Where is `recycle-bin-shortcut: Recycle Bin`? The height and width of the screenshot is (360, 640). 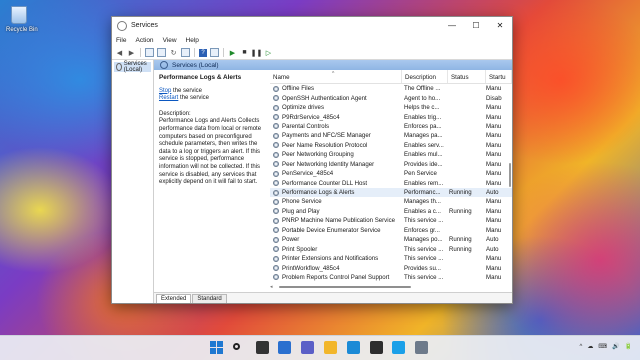
recycle-bin-shortcut: Recycle Bin is located at coordinates (22, 19).